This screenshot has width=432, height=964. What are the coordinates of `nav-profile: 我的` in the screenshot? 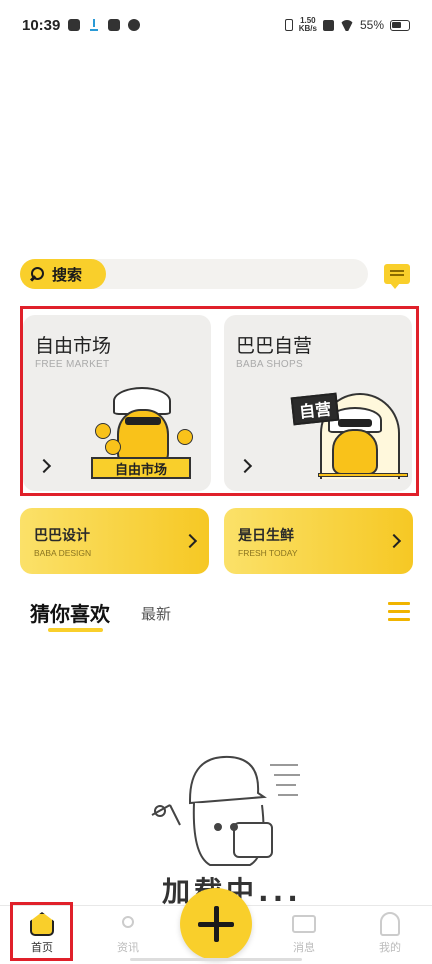 It's located at (390, 933).